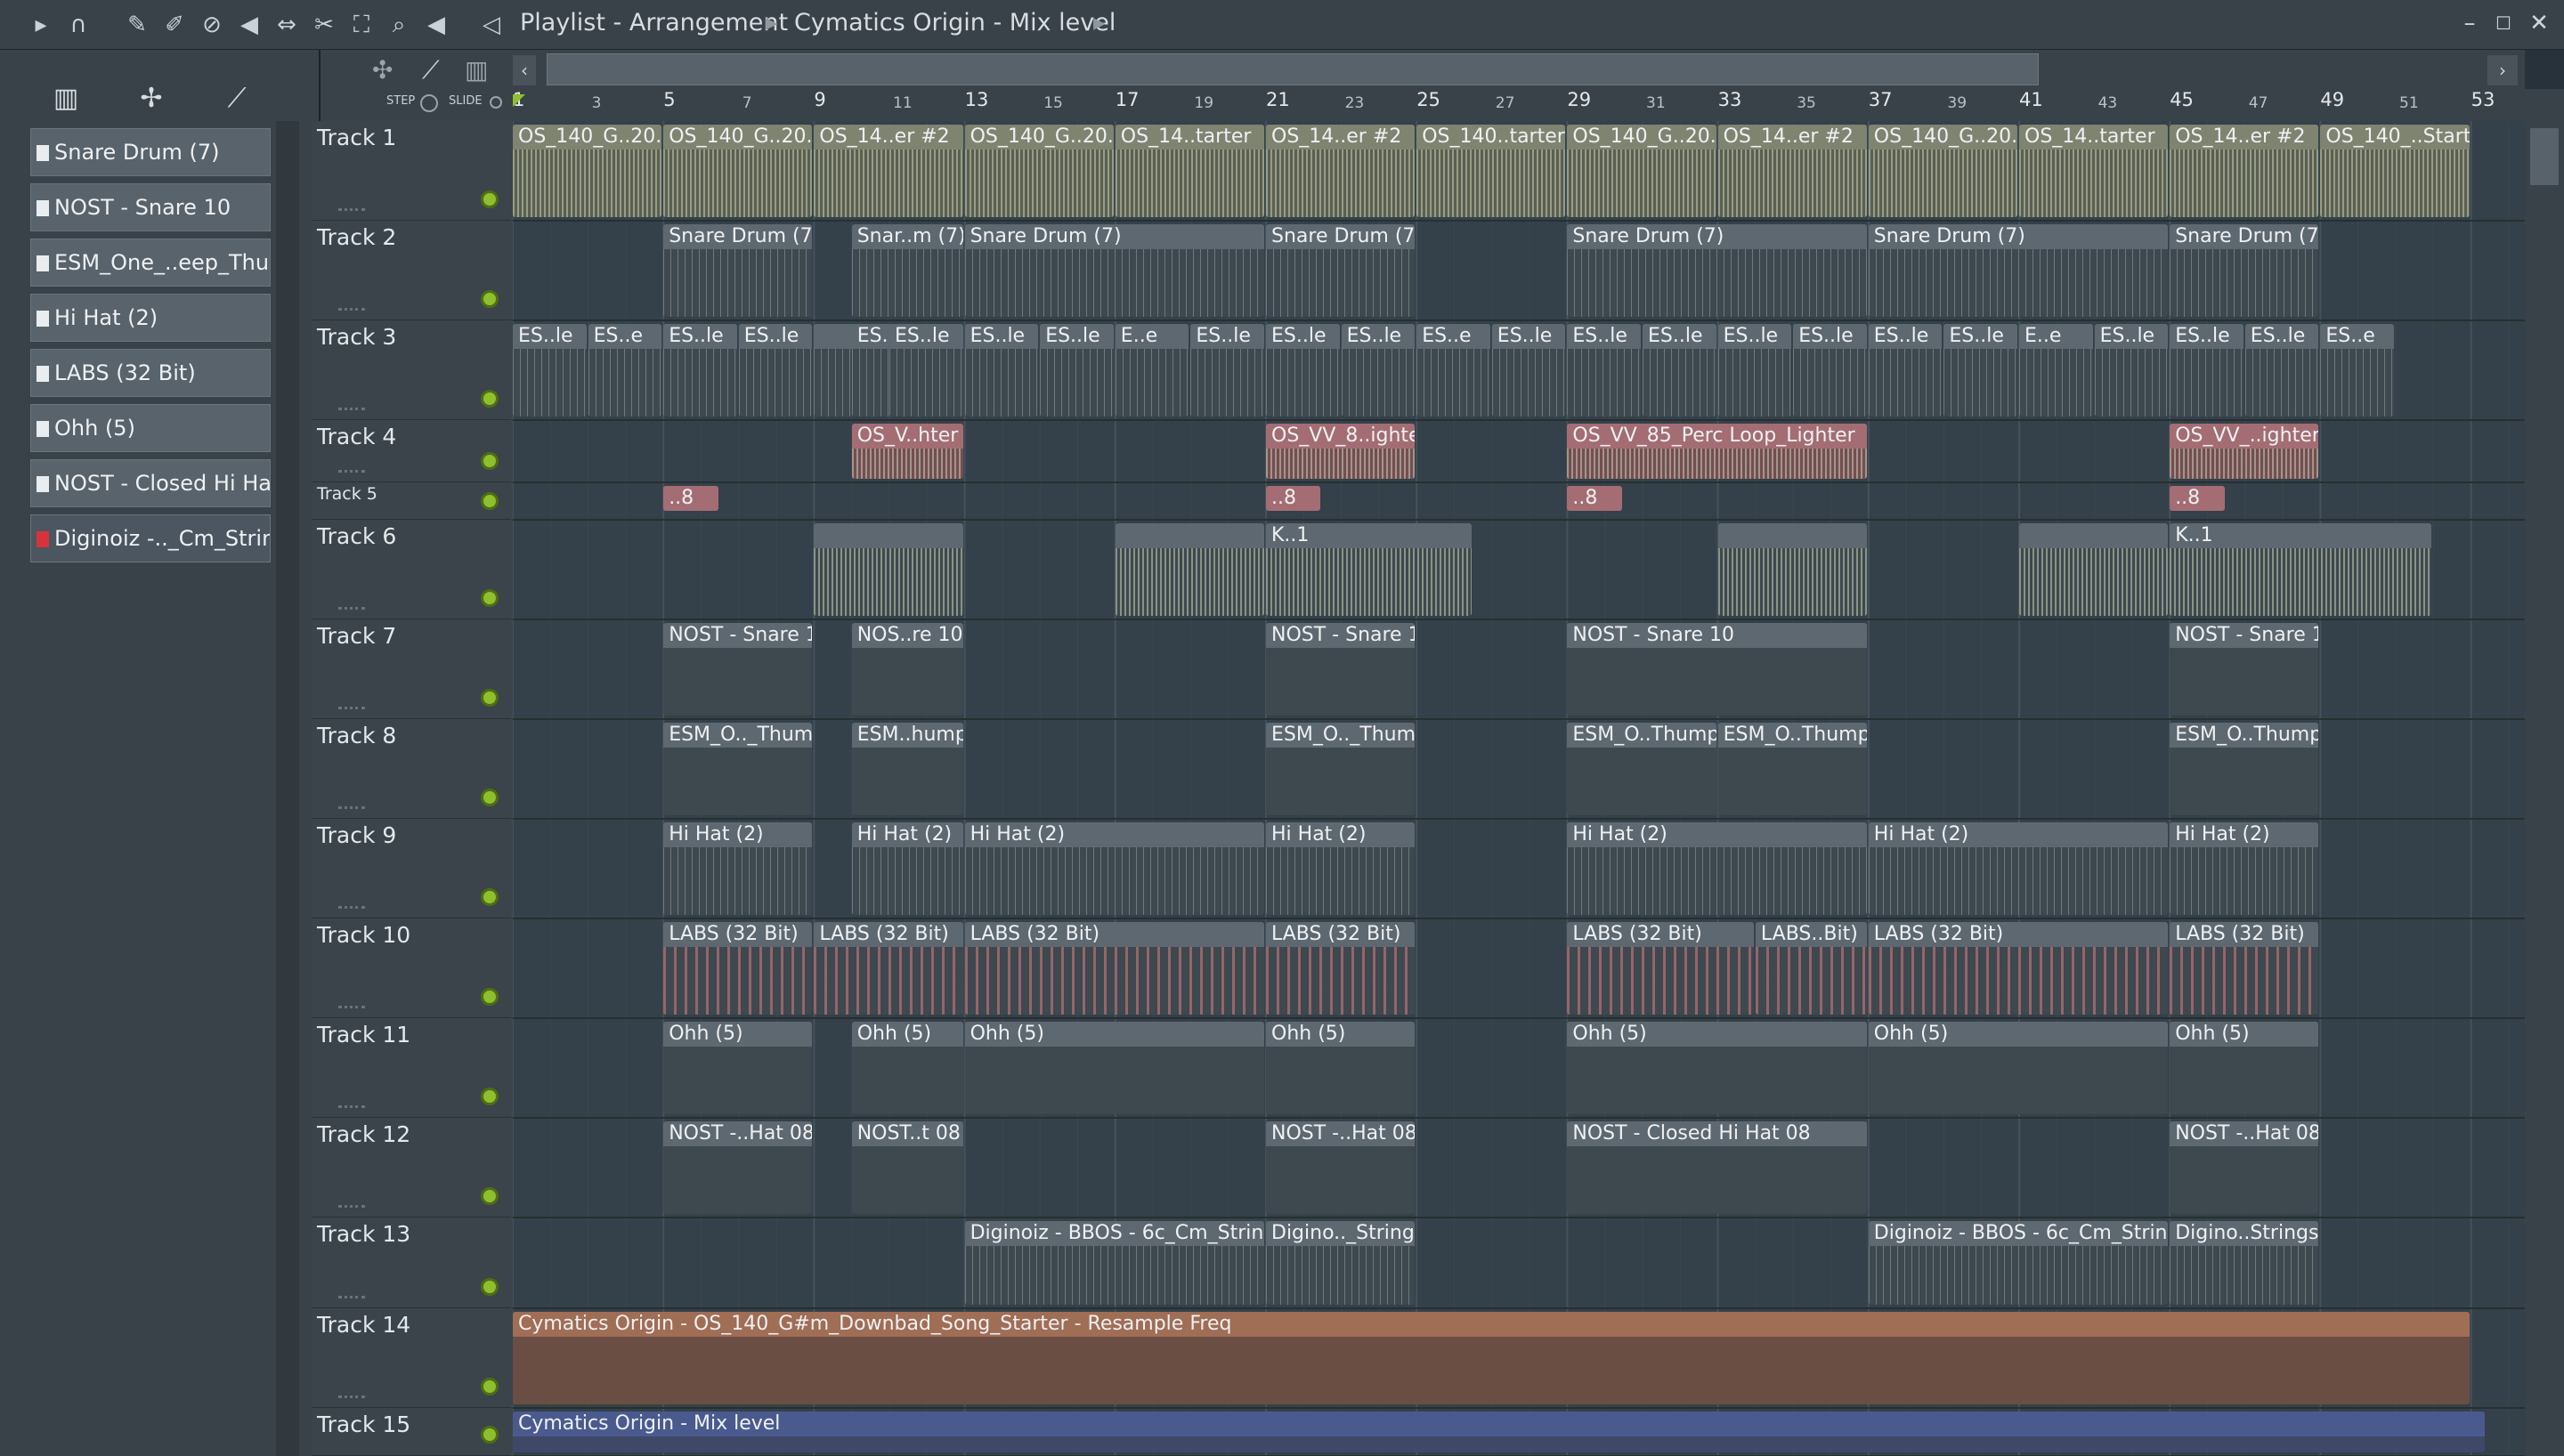 The height and width of the screenshot is (1456, 2564). Describe the element at coordinates (1341, 769) in the screenshot. I see `pattern-clip: ESM_O.._Thump` at that location.